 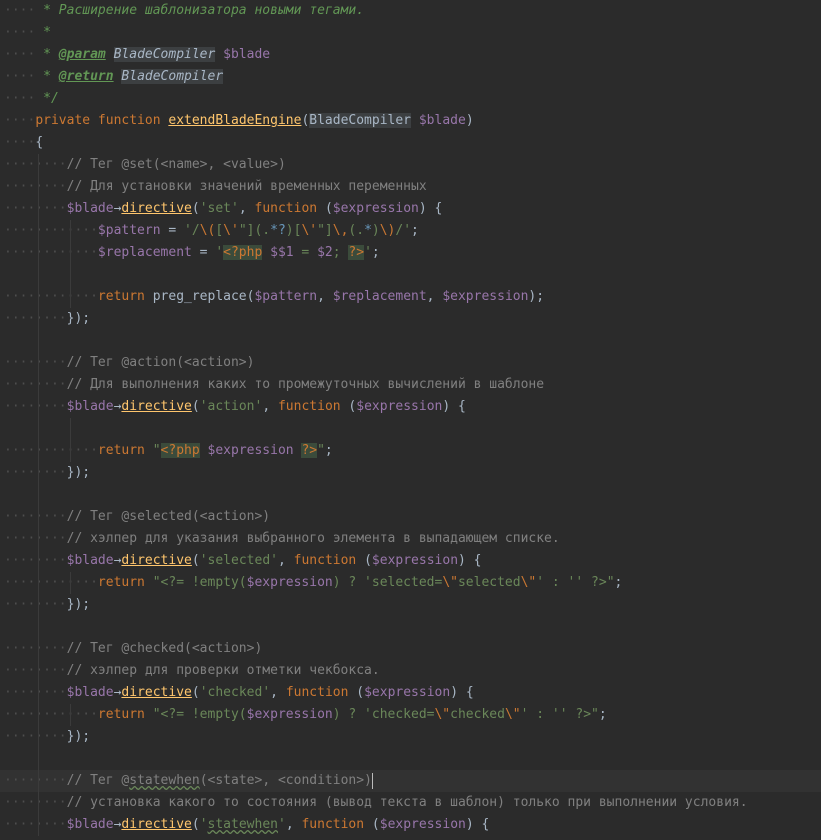 What do you see at coordinates (78, 318) in the screenshot?
I see `code-token: });` at bounding box center [78, 318].